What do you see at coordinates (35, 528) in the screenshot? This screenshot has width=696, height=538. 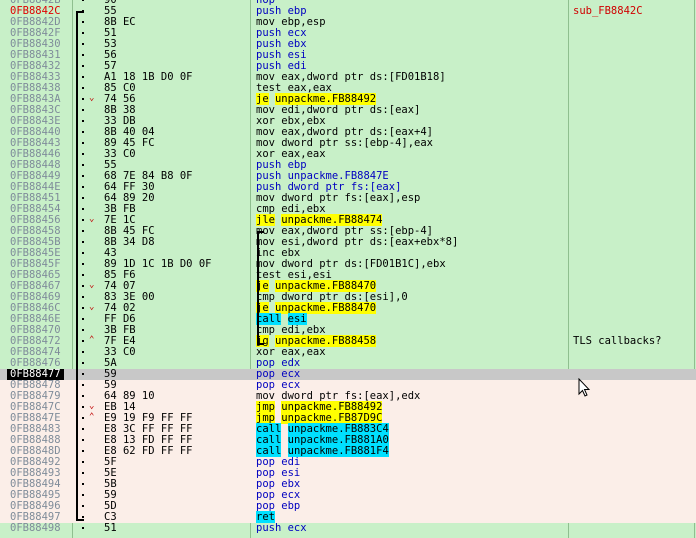 I see `address-cell: 0FB88498` at bounding box center [35, 528].